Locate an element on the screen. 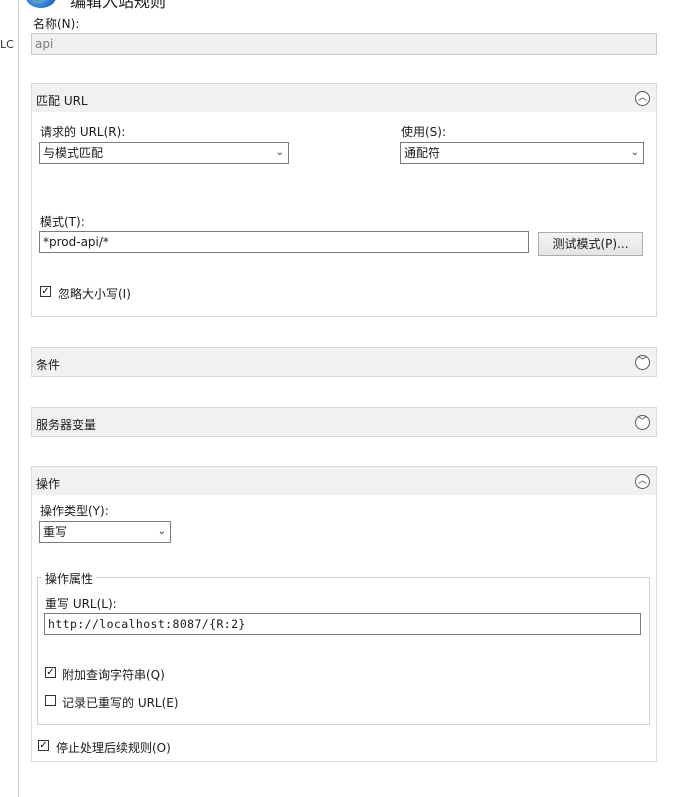 The width and height of the screenshot is (691, 797). append-query-checkbox: ✓ is located at coordinates (50, 672).